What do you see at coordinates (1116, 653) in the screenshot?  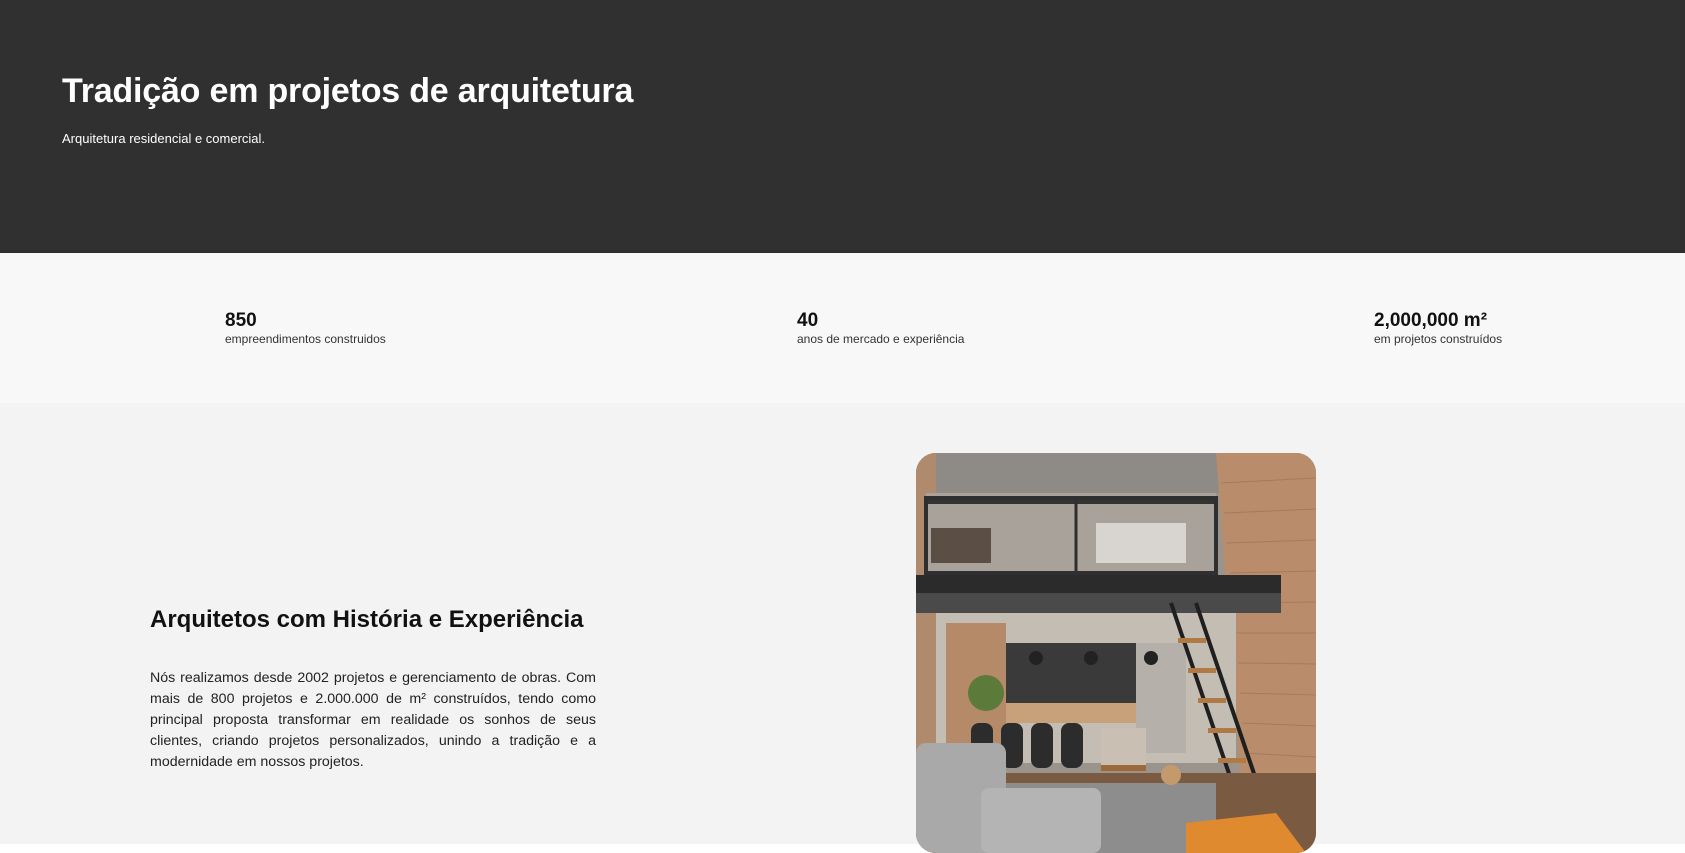 I see `loft-interior-photo` at bounding box center [1116, 653].